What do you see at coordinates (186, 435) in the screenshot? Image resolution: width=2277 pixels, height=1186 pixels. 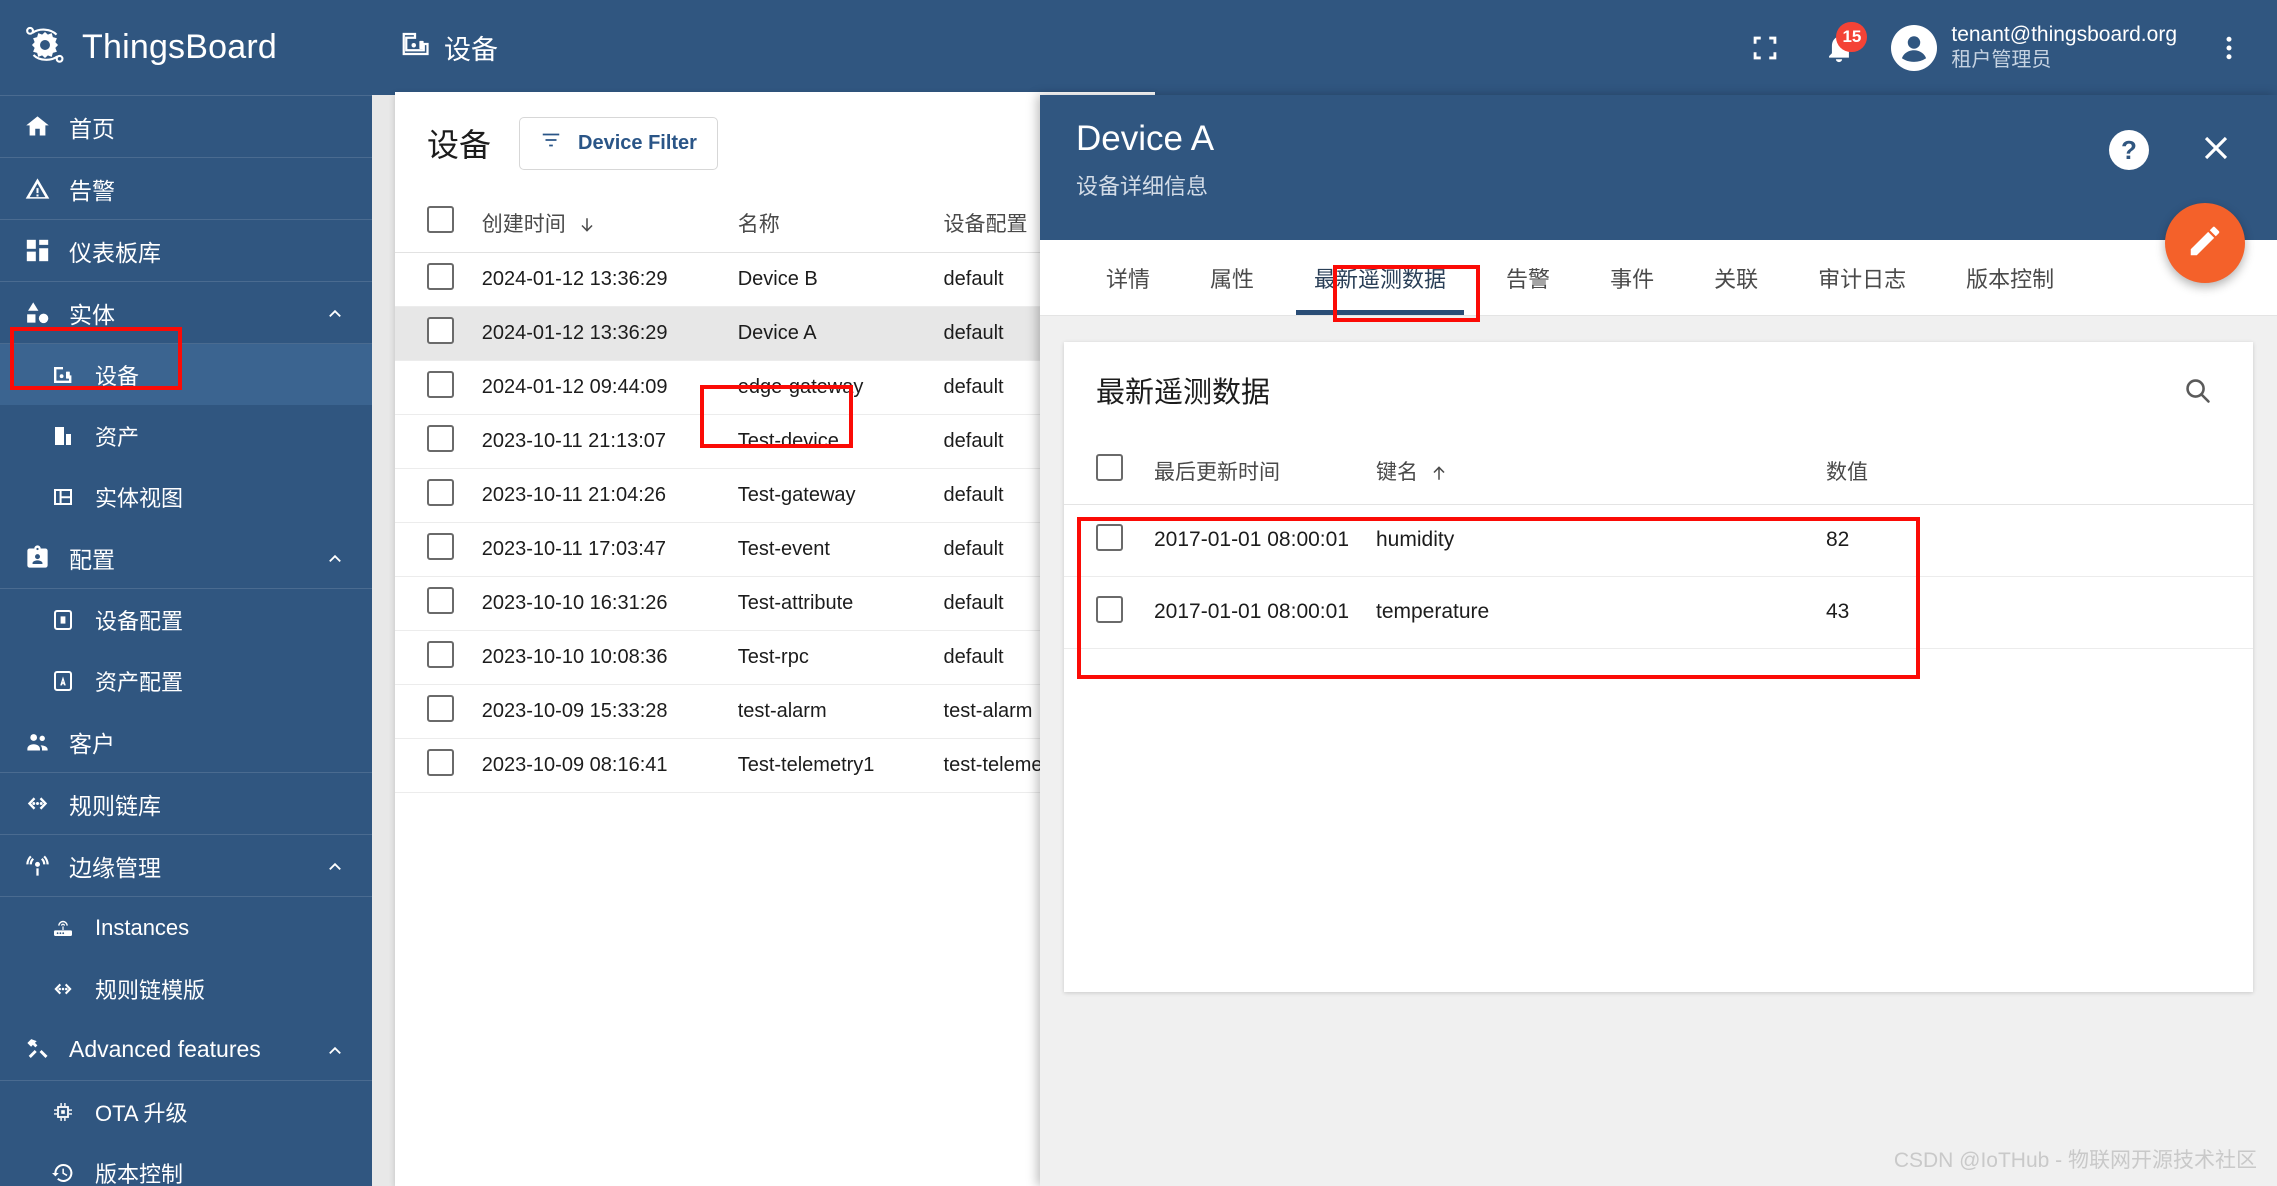 I see `sidebar-item-5: 资产` at bounding box center [186, 435].